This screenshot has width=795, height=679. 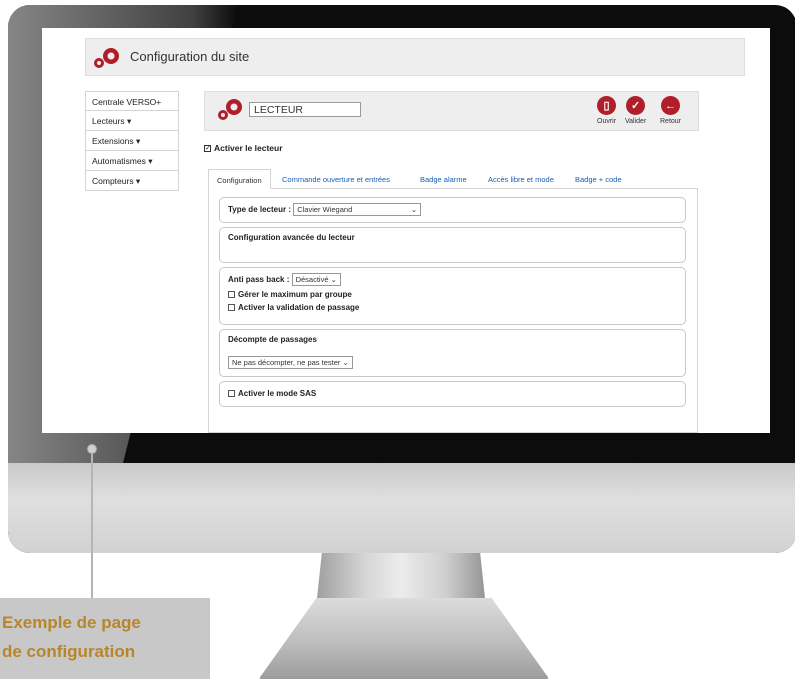 I want to click on reader-type-label: Type de lecteur :, so click(x=259, y=209).